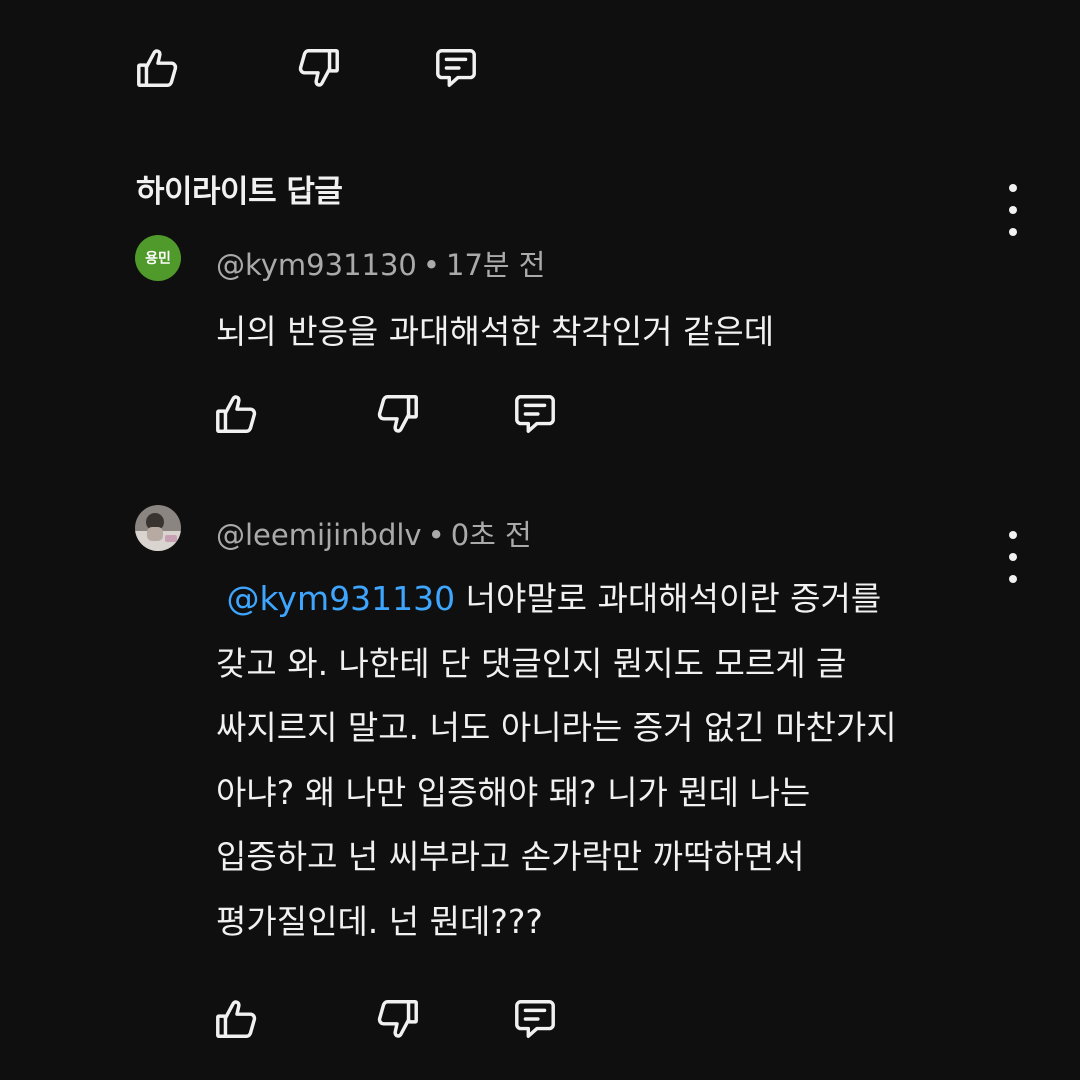 The width and height of the screenshot is (1080, 1080). Describe the element at coordinates (495, 265) in the screenshot. I see `comment-time: 17분 전` at that location.